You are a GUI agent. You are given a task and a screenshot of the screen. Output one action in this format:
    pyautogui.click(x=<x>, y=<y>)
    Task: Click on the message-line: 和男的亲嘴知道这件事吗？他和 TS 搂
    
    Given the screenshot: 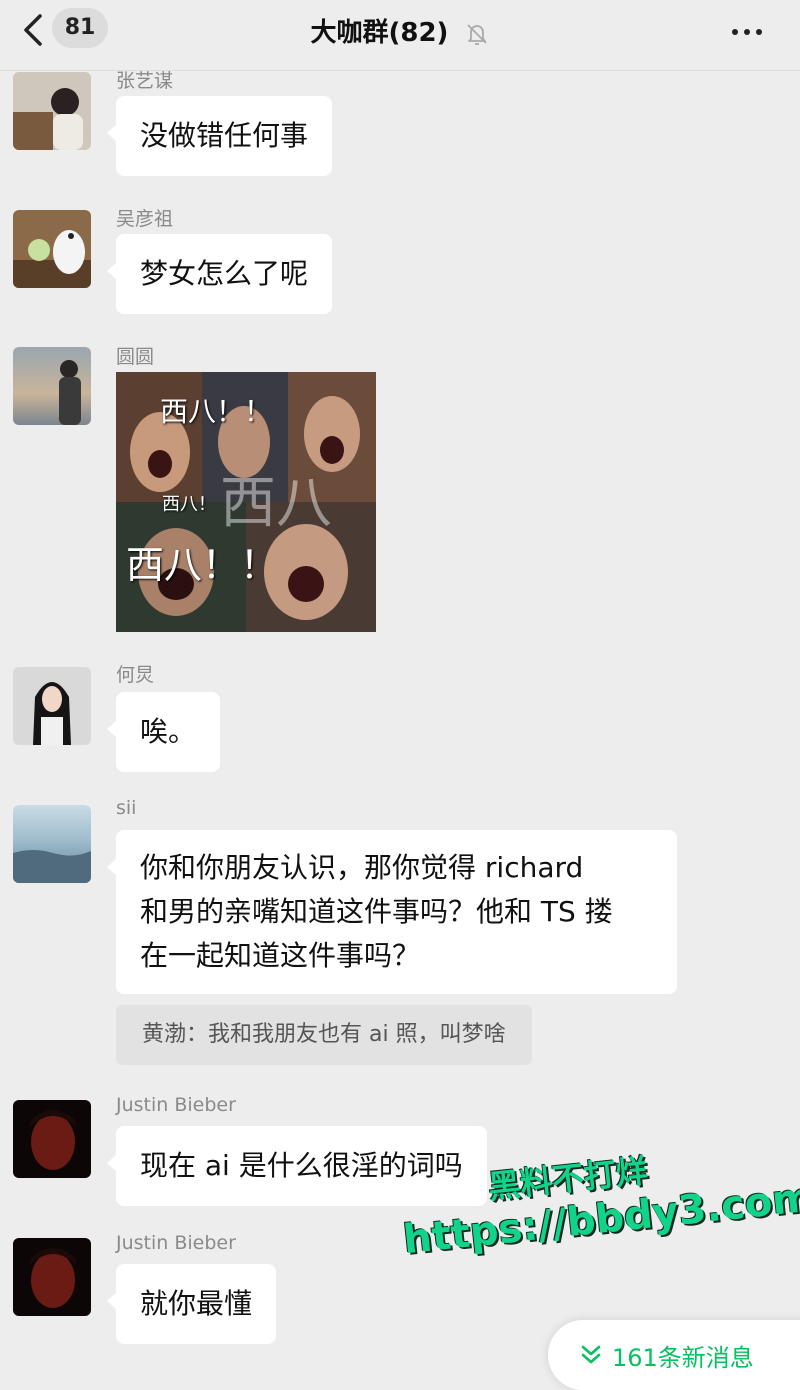 What is the action you would take?
    pyautogui.click(x=376, y=911)
    